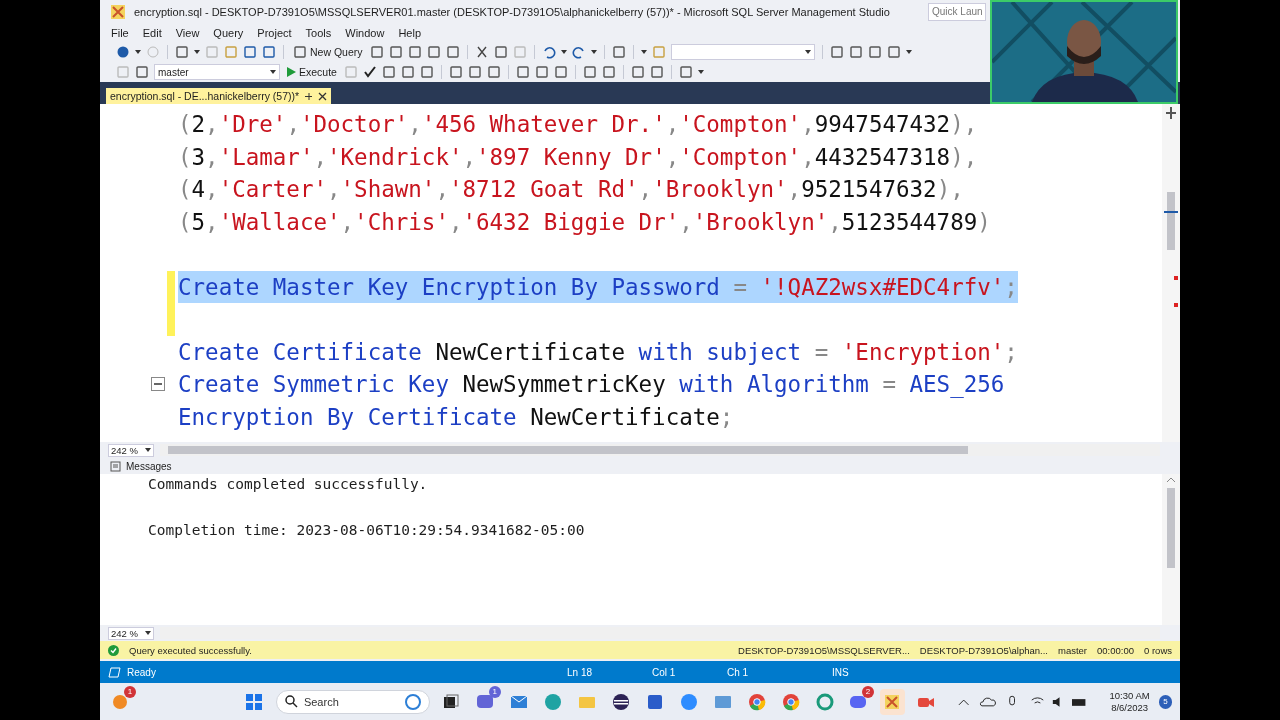  What do you see at coordinates (369, 72) in the screenshot?
I see `checkmark-icon` at bounding box center [369, 72].